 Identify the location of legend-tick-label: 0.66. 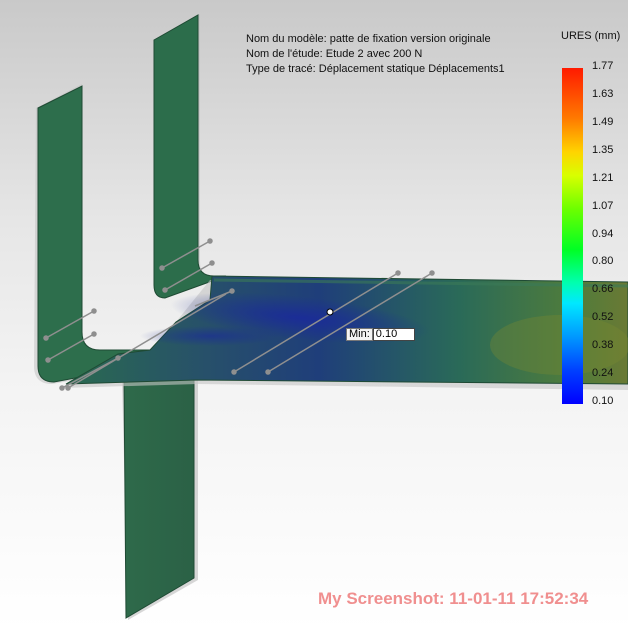
(603, 289).